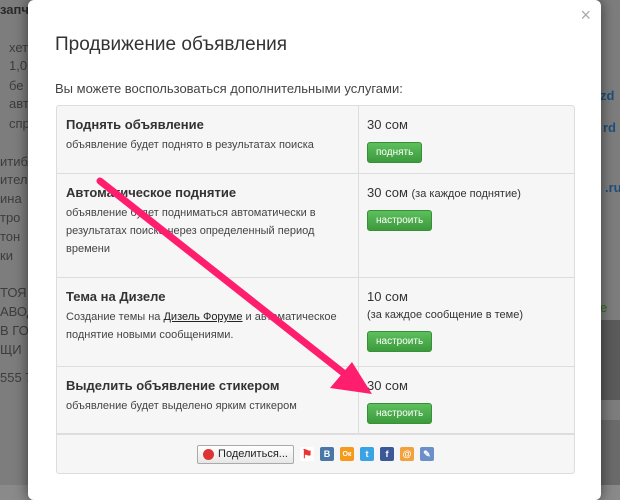 This screenshot has height=500, width=620. Describe the element at coordinates (346, 454) in the screenshot. I see `odnoklassniki-icon: Ок` at that location.